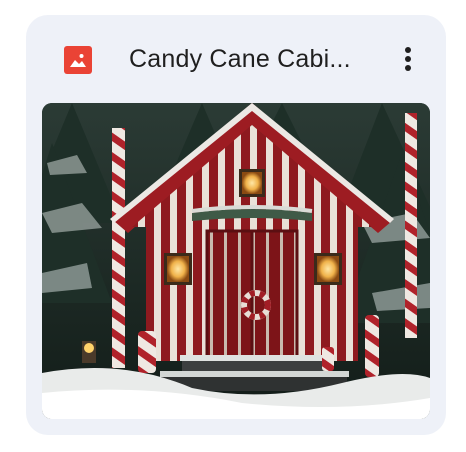 Image resolution: width=466 pixels, height=452 pixels. What do you see at coordinates (408, 59) in the screenshot?
I see `more-options-button` at bounding box center [408, 59].